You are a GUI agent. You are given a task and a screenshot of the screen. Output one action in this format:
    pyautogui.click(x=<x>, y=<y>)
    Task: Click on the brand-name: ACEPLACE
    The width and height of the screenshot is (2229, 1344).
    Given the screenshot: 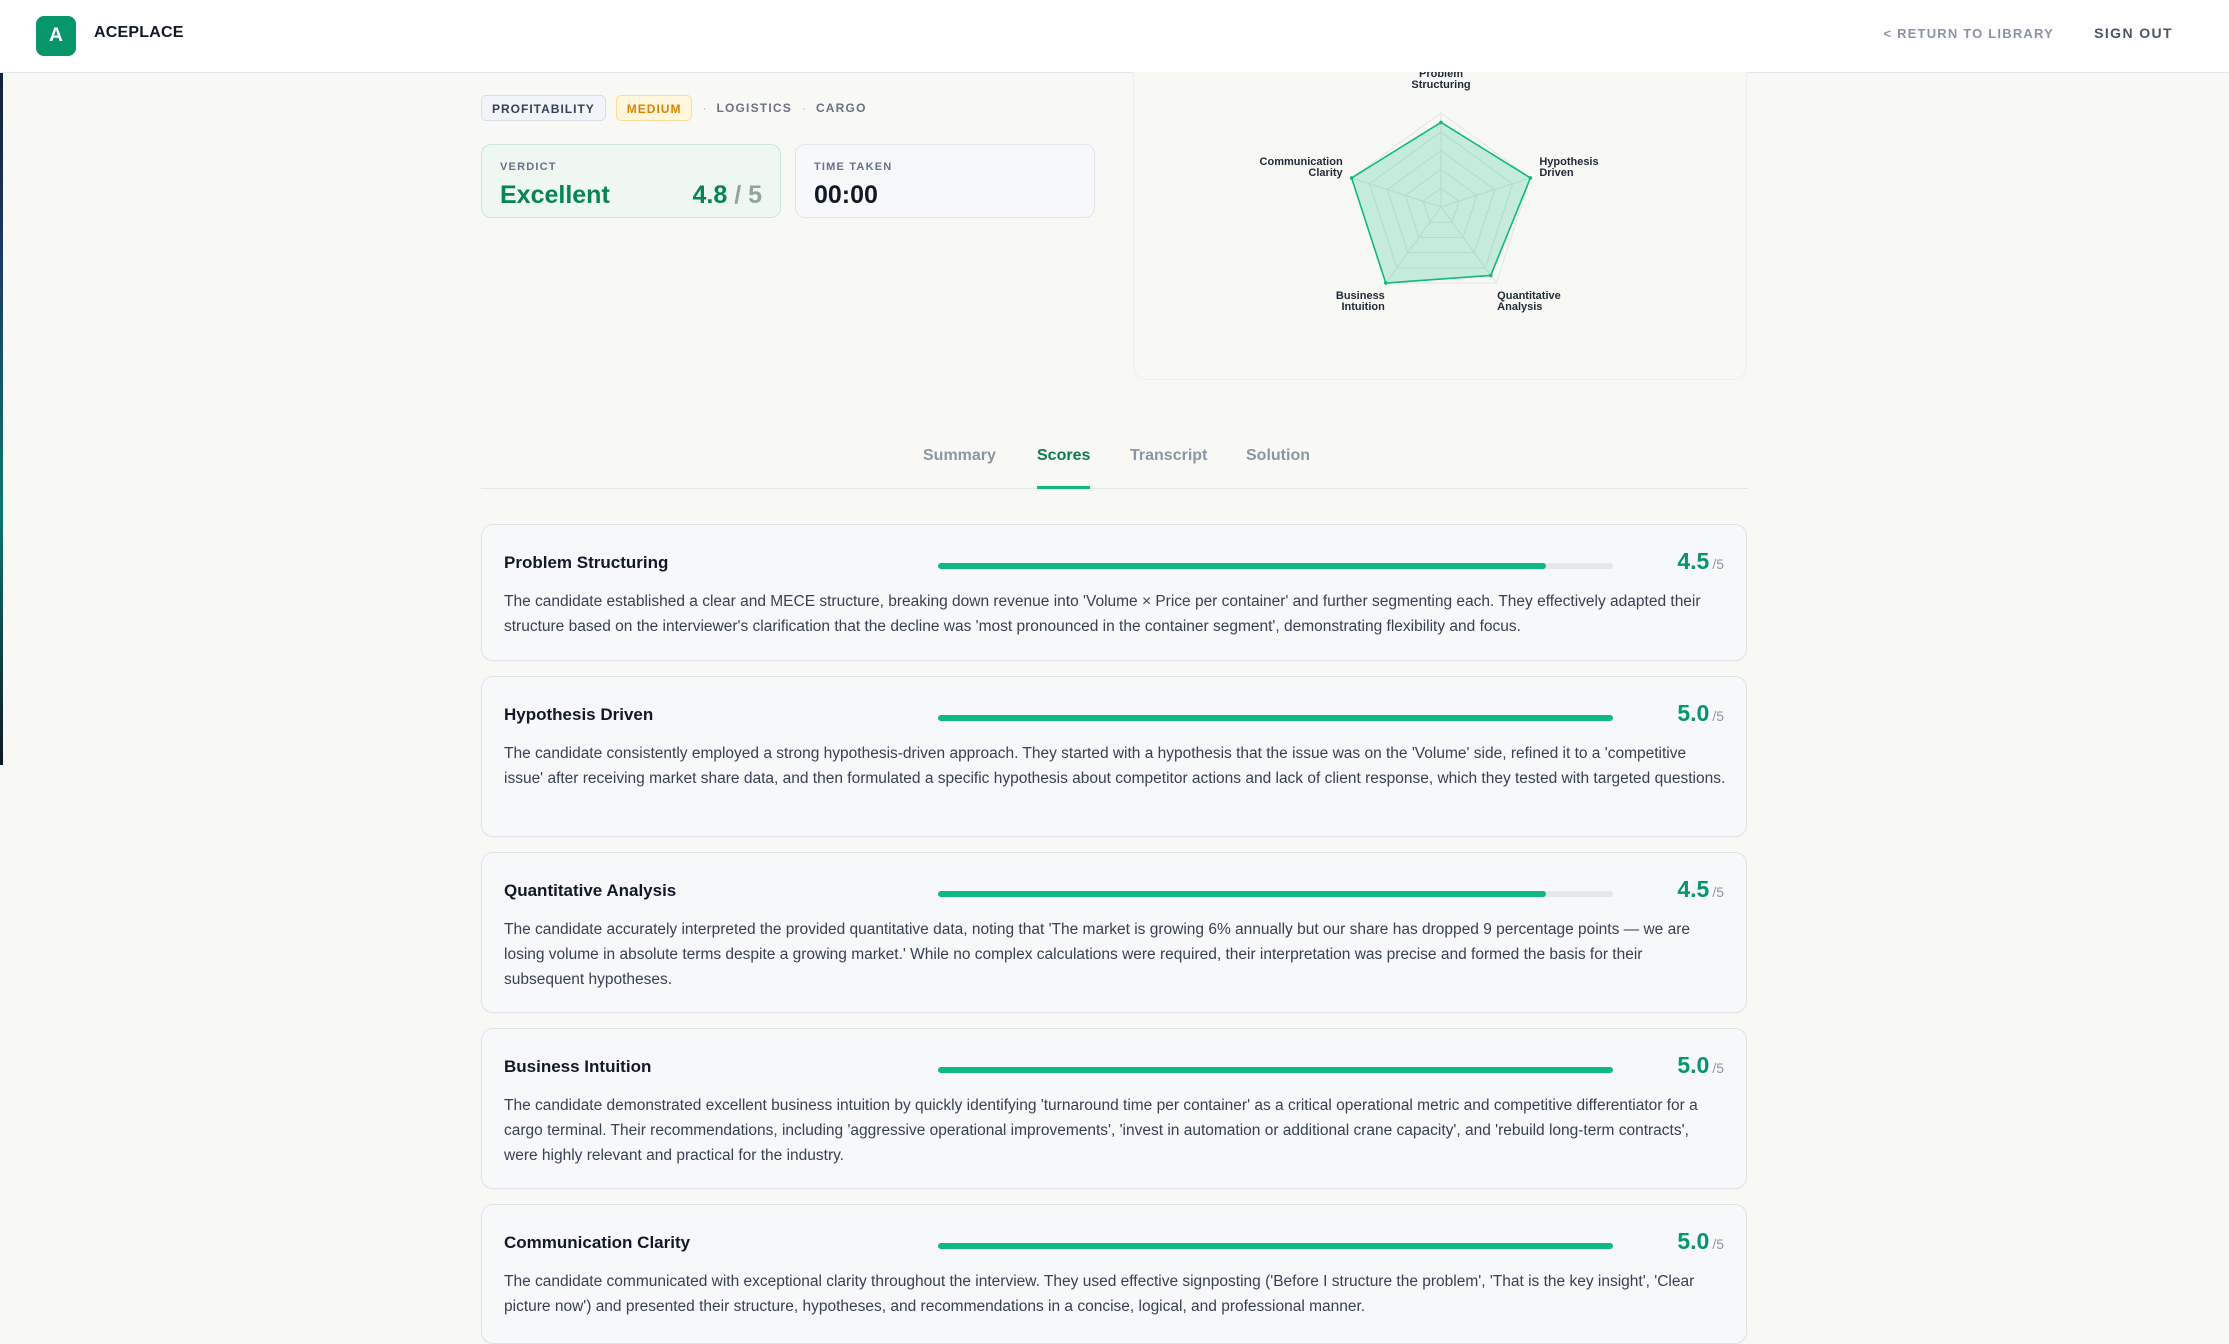 What is the action you would take?
    pyautogui.click(x=139, y=33)
    